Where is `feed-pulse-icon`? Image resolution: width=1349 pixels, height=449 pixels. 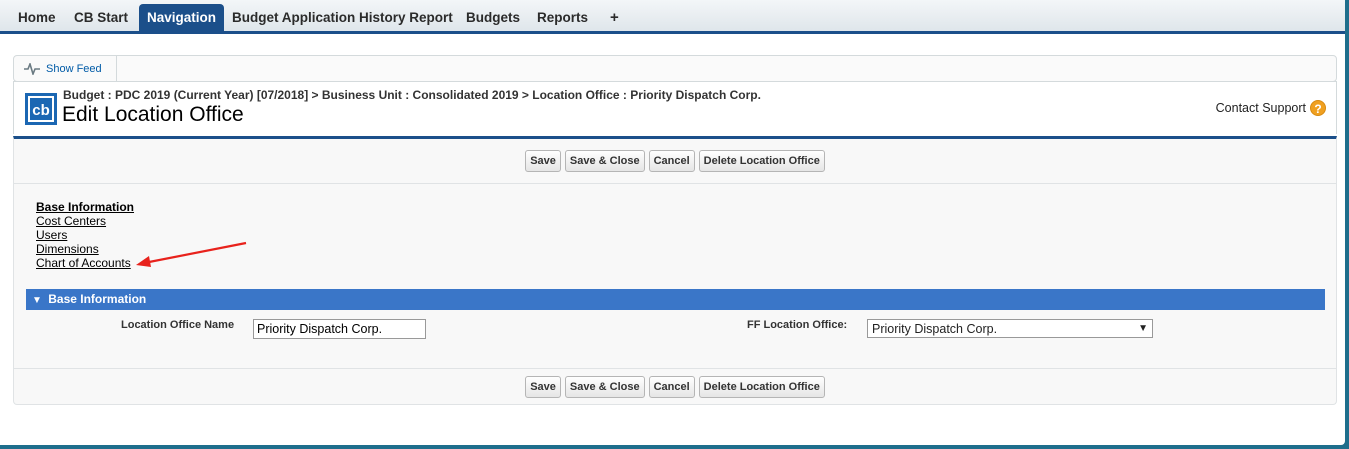
feed-pulse-icon is located at coordinates (32, 68).